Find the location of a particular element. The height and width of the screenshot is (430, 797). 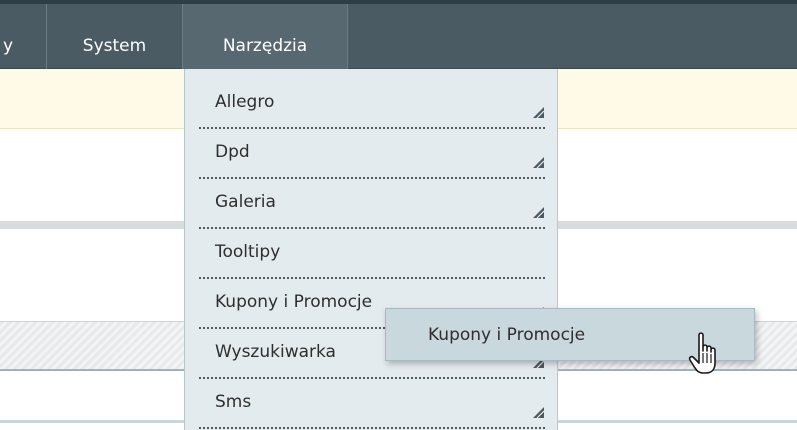

menu-item-tooltipy: Tooltipy is located at coordinates (372, 254).